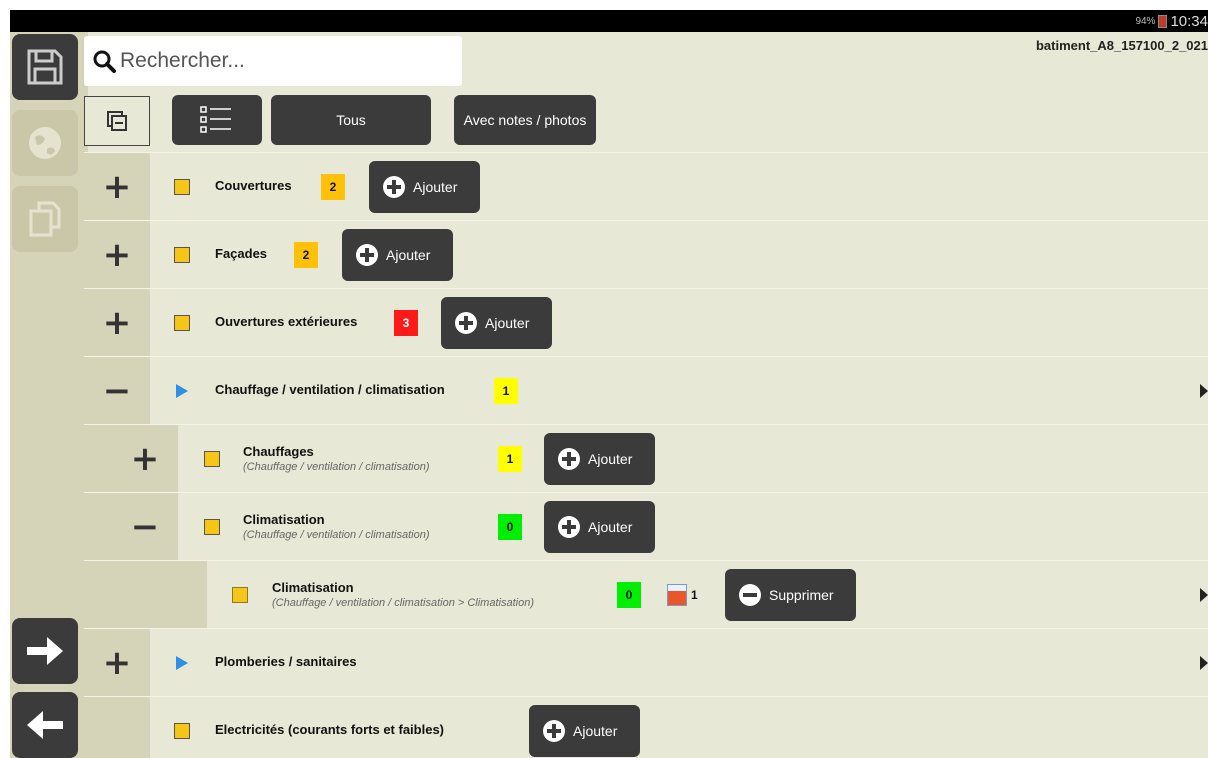 The width and height of the screenshot is (1208, 758). Describe the element at coordinates (253, 185) in the screenshot. I see `row-title: Couvertures` at that location.